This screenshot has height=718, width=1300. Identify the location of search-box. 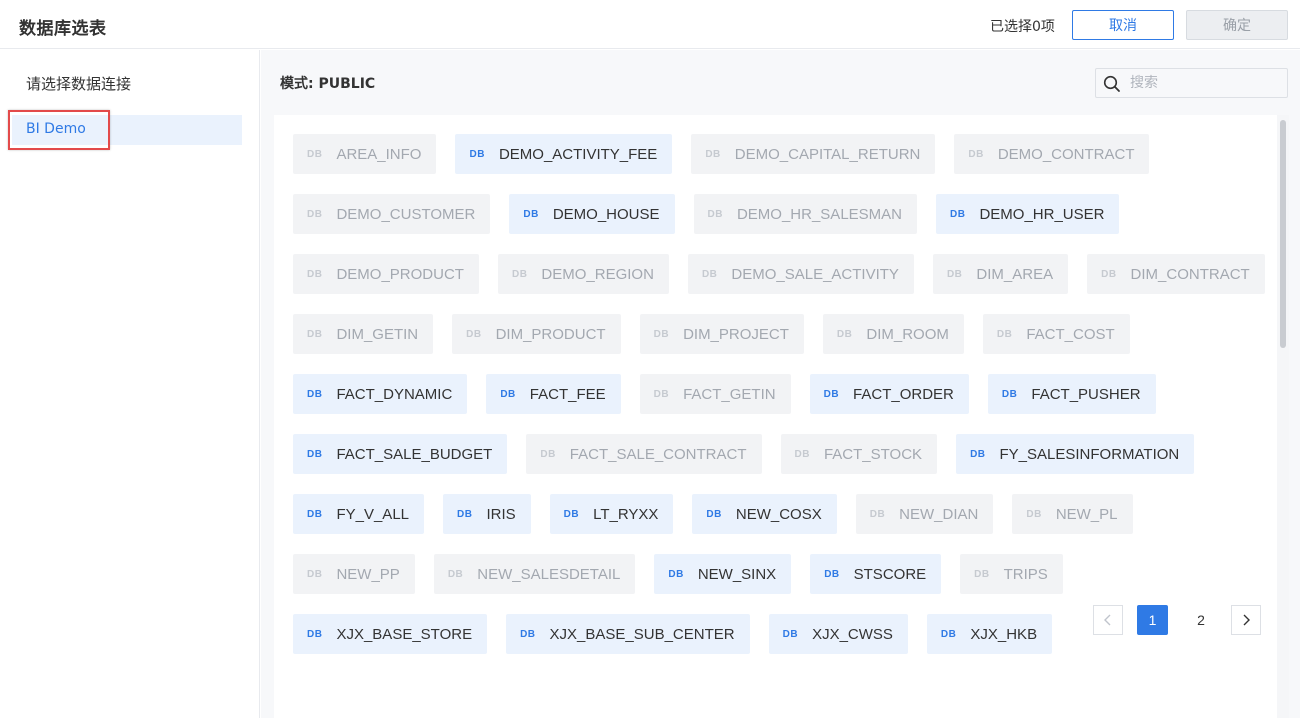
(1191, 83).